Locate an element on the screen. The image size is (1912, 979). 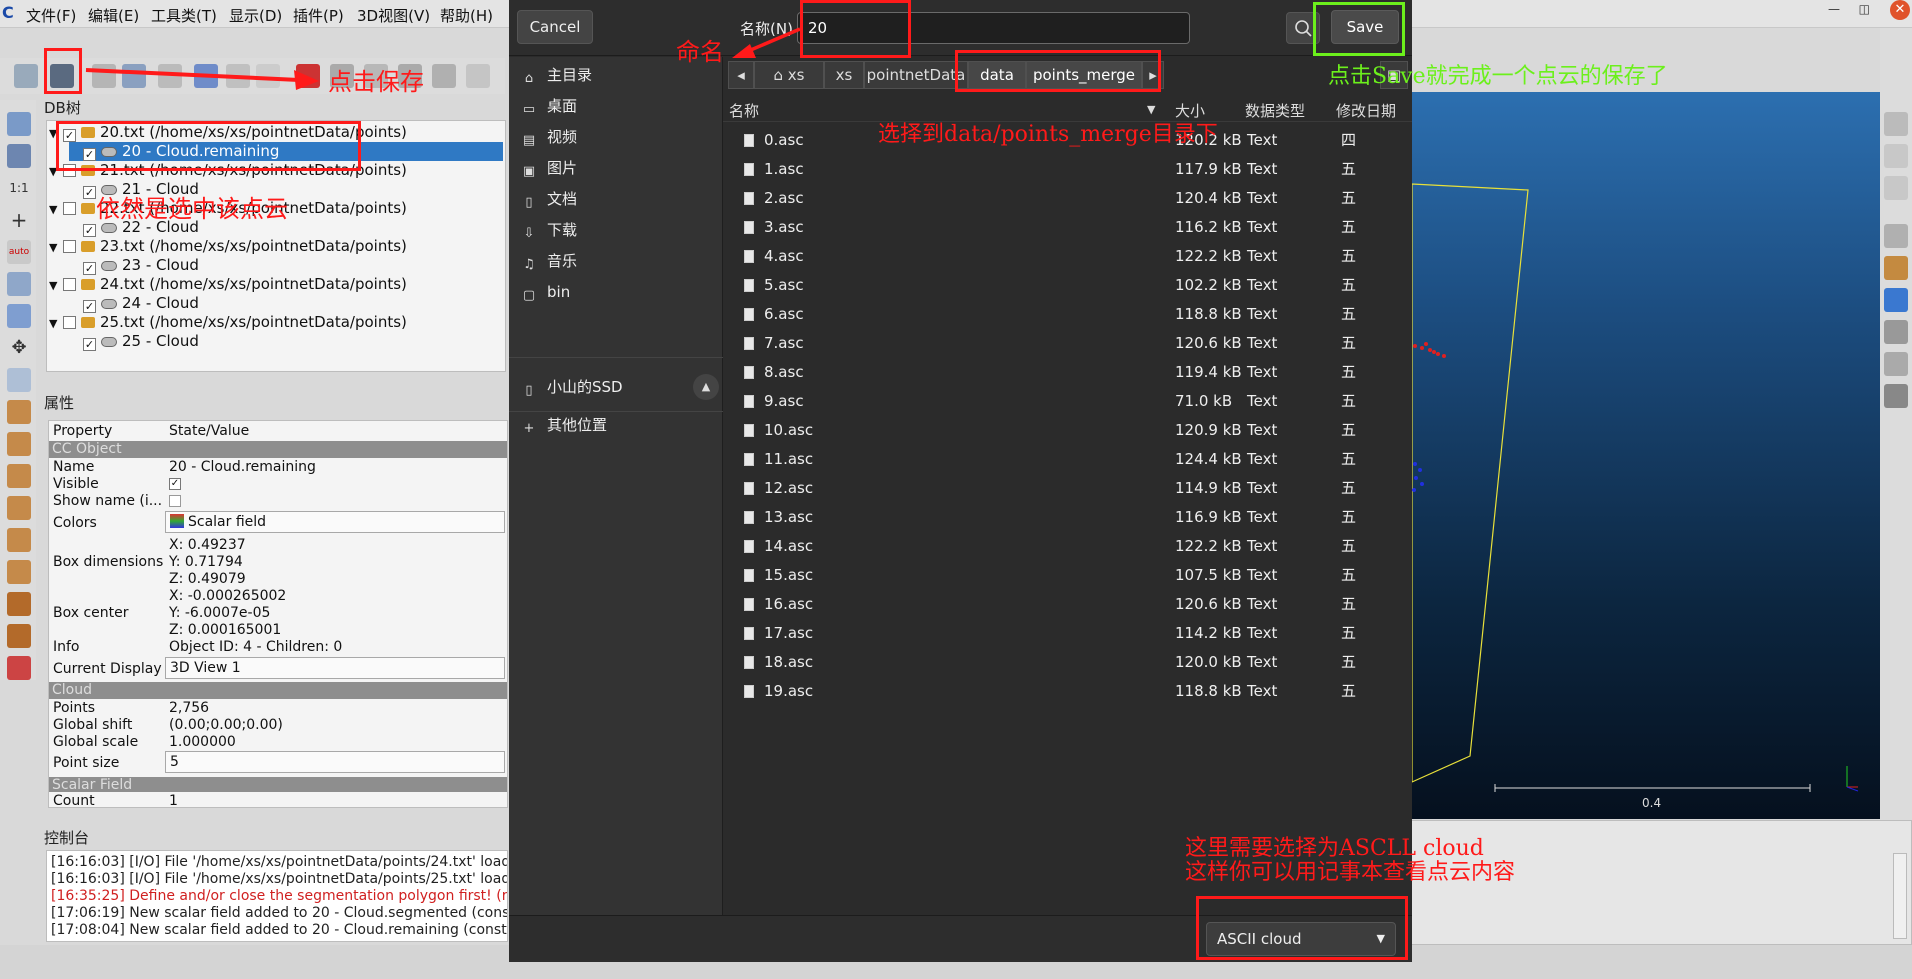
file-row: 7.asc 120.6 kB Text 五 is located at coordinates (1067, 343).